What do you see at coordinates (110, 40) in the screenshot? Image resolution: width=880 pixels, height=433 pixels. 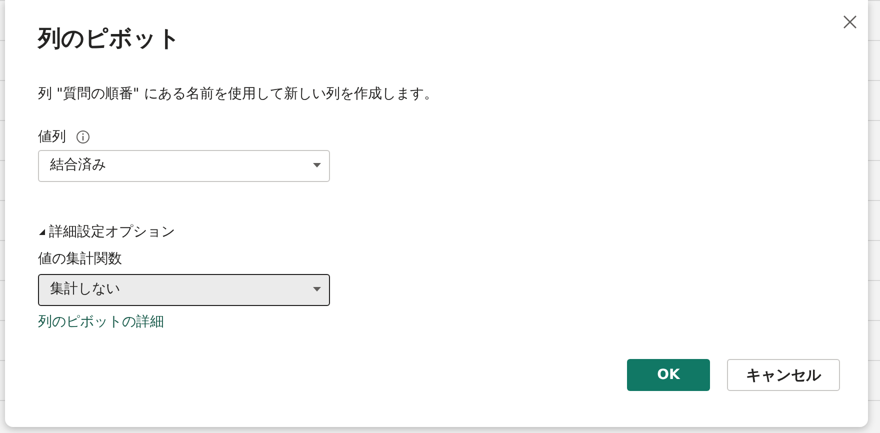 I see `dialog-title: 列のピボット` at bounding box center [110, 40].